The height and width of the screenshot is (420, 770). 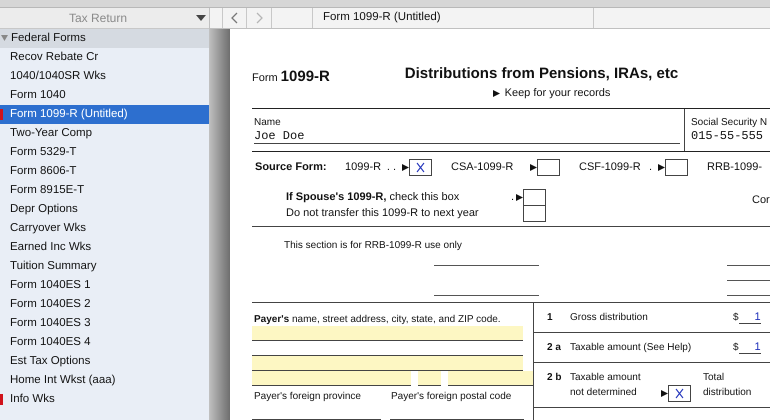 I want to click on field-label: Payer's foreign province, so click(x=308, y=397).